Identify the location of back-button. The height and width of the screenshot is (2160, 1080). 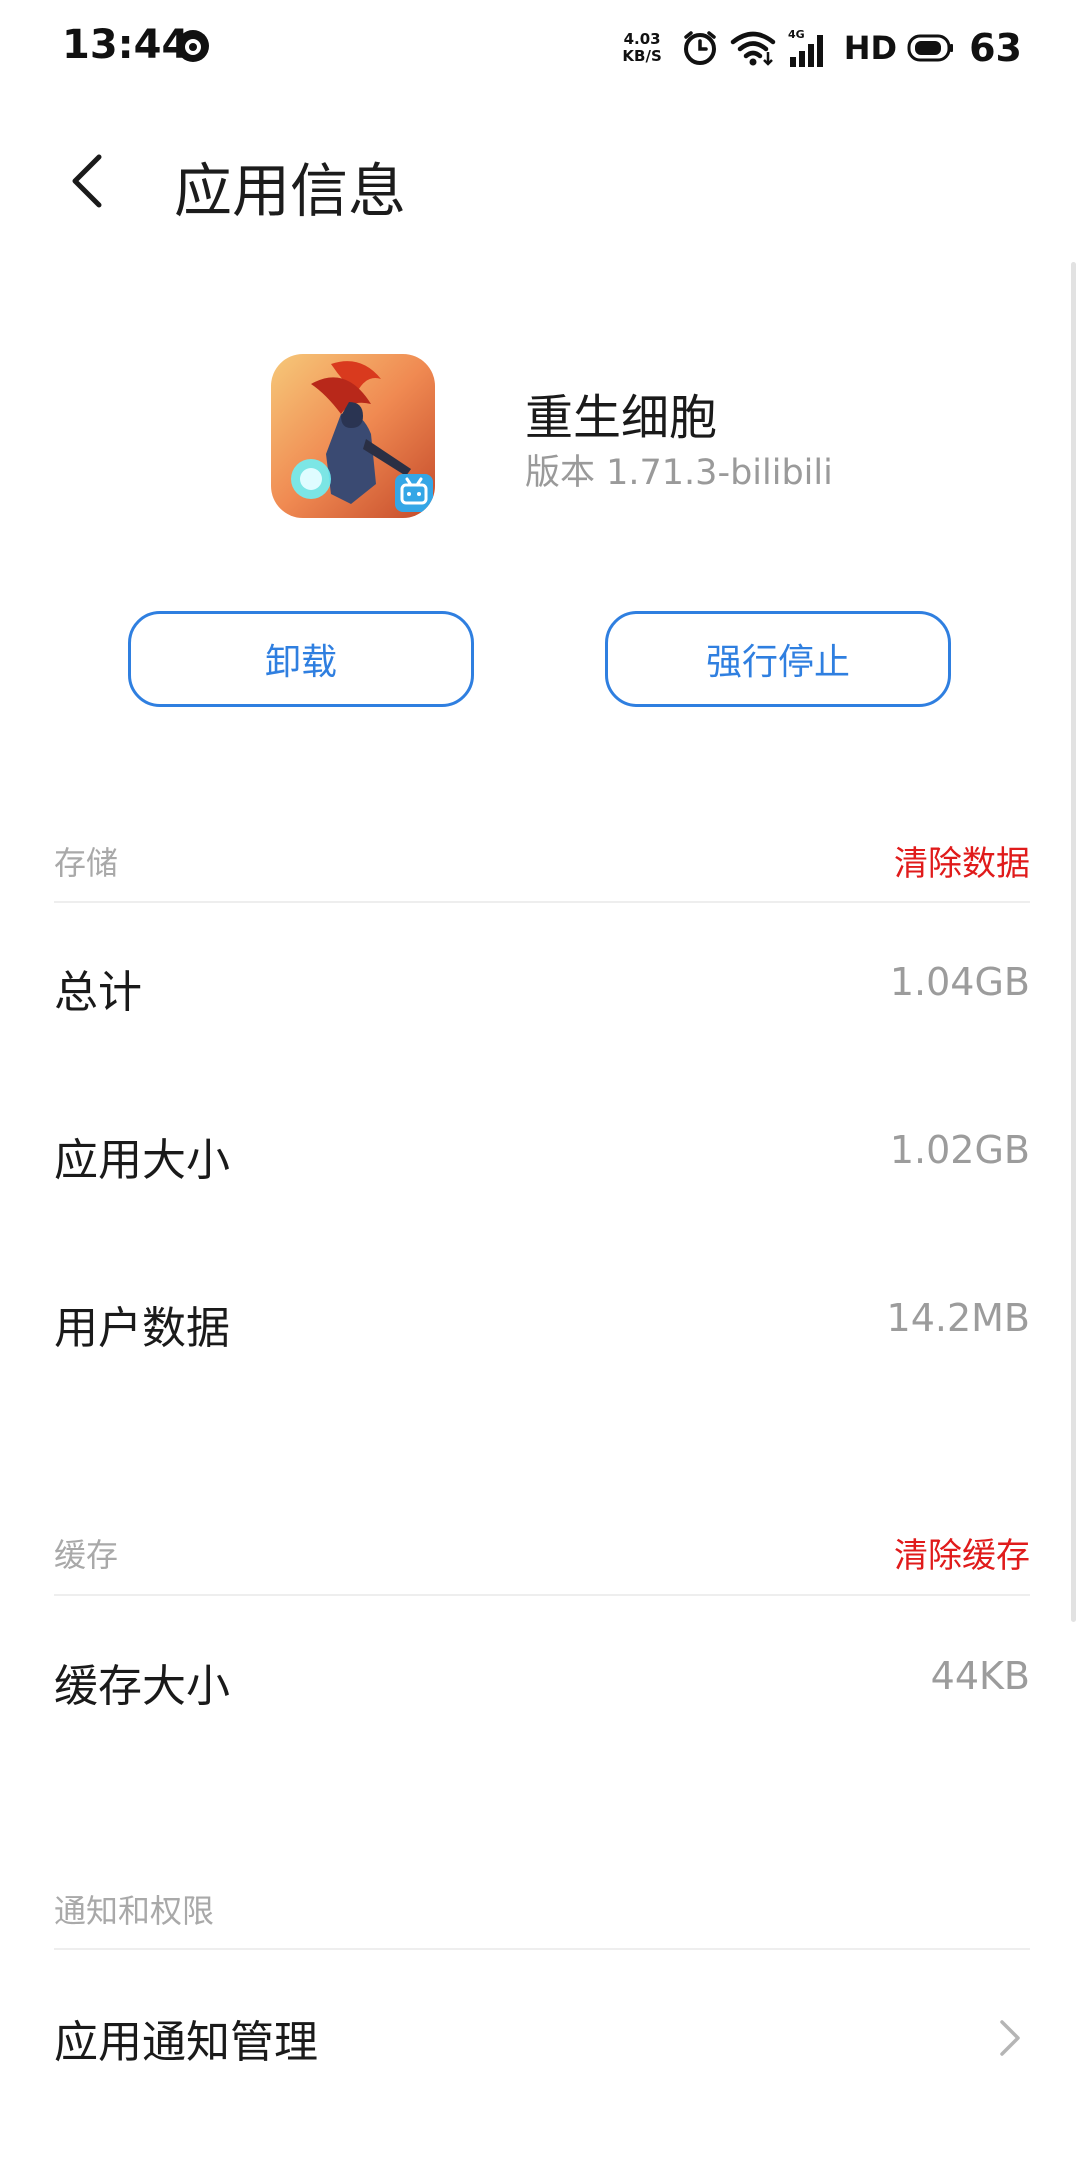
(87, 181).